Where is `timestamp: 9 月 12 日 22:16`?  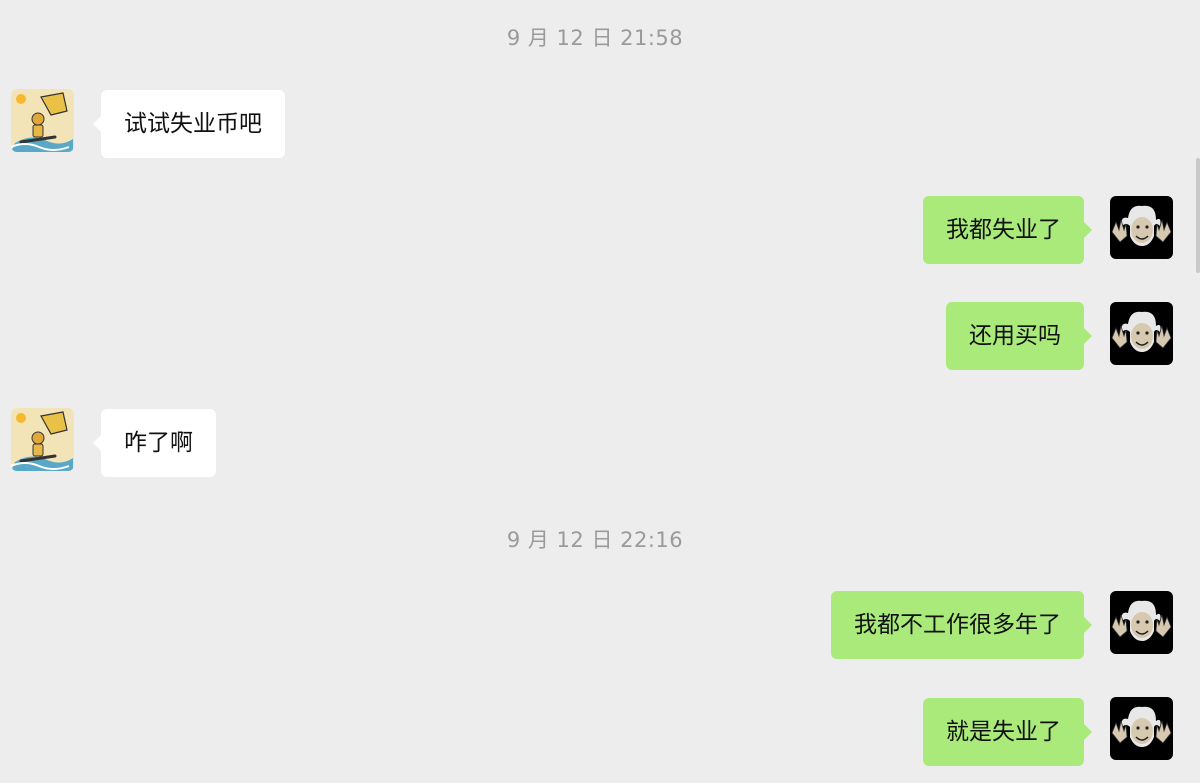 timestamp: 9 月 12 日 22:16 is located at coordinates (595, 540).